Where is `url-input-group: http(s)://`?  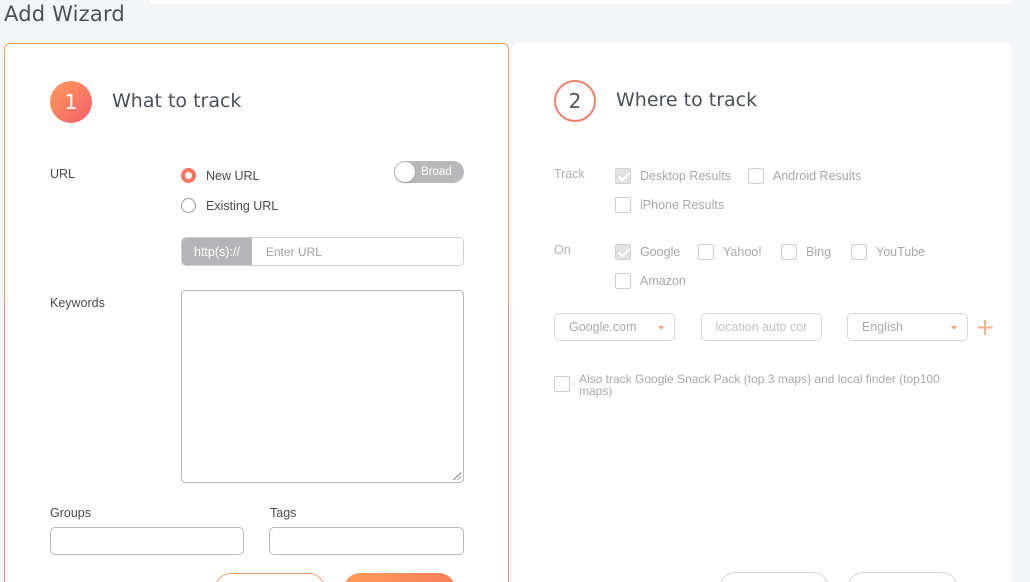 url-input-group: http(s):// is located at coordinates (322, 251).